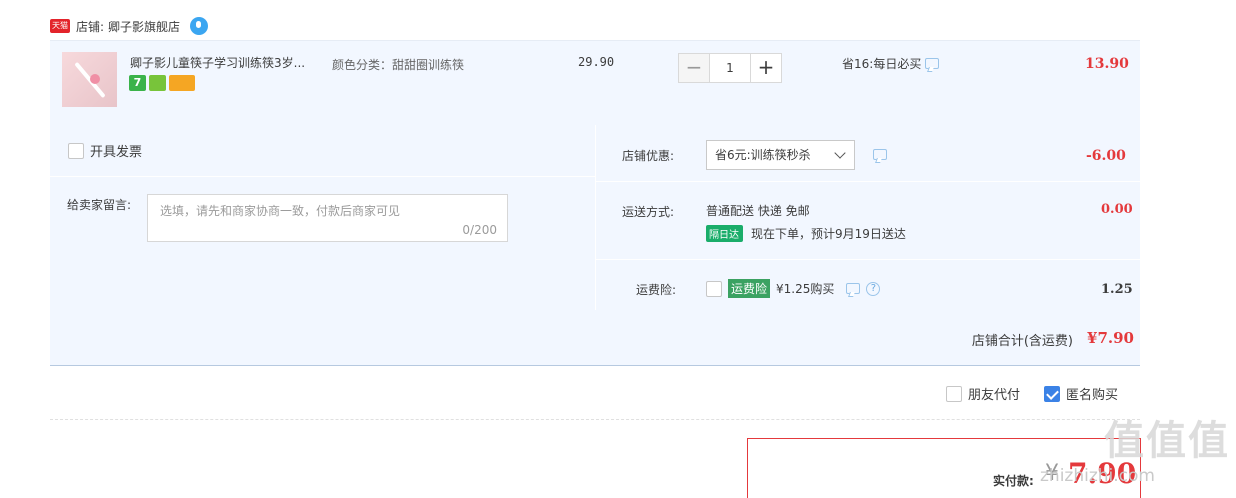 This screenshot has width=1236, height=498. Describe the element at coordinates (840, 153) in the screenshot. I see `chevron-down-icon` at that location.